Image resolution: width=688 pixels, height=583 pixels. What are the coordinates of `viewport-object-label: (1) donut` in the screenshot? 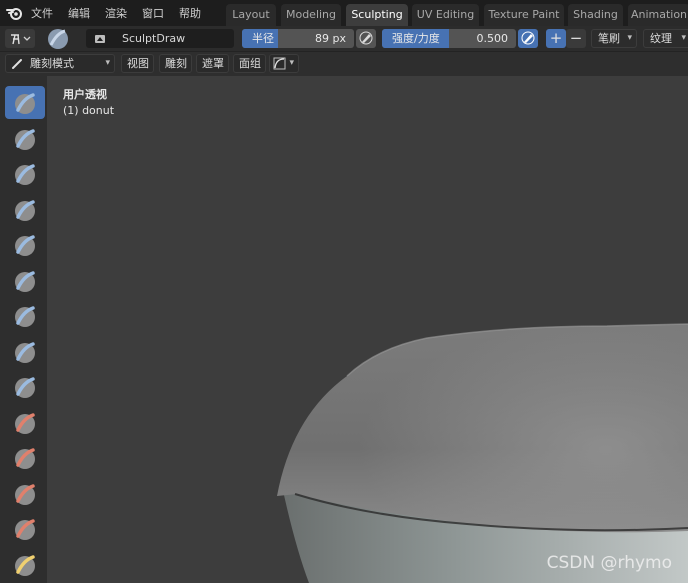 It's located at (89, 110).